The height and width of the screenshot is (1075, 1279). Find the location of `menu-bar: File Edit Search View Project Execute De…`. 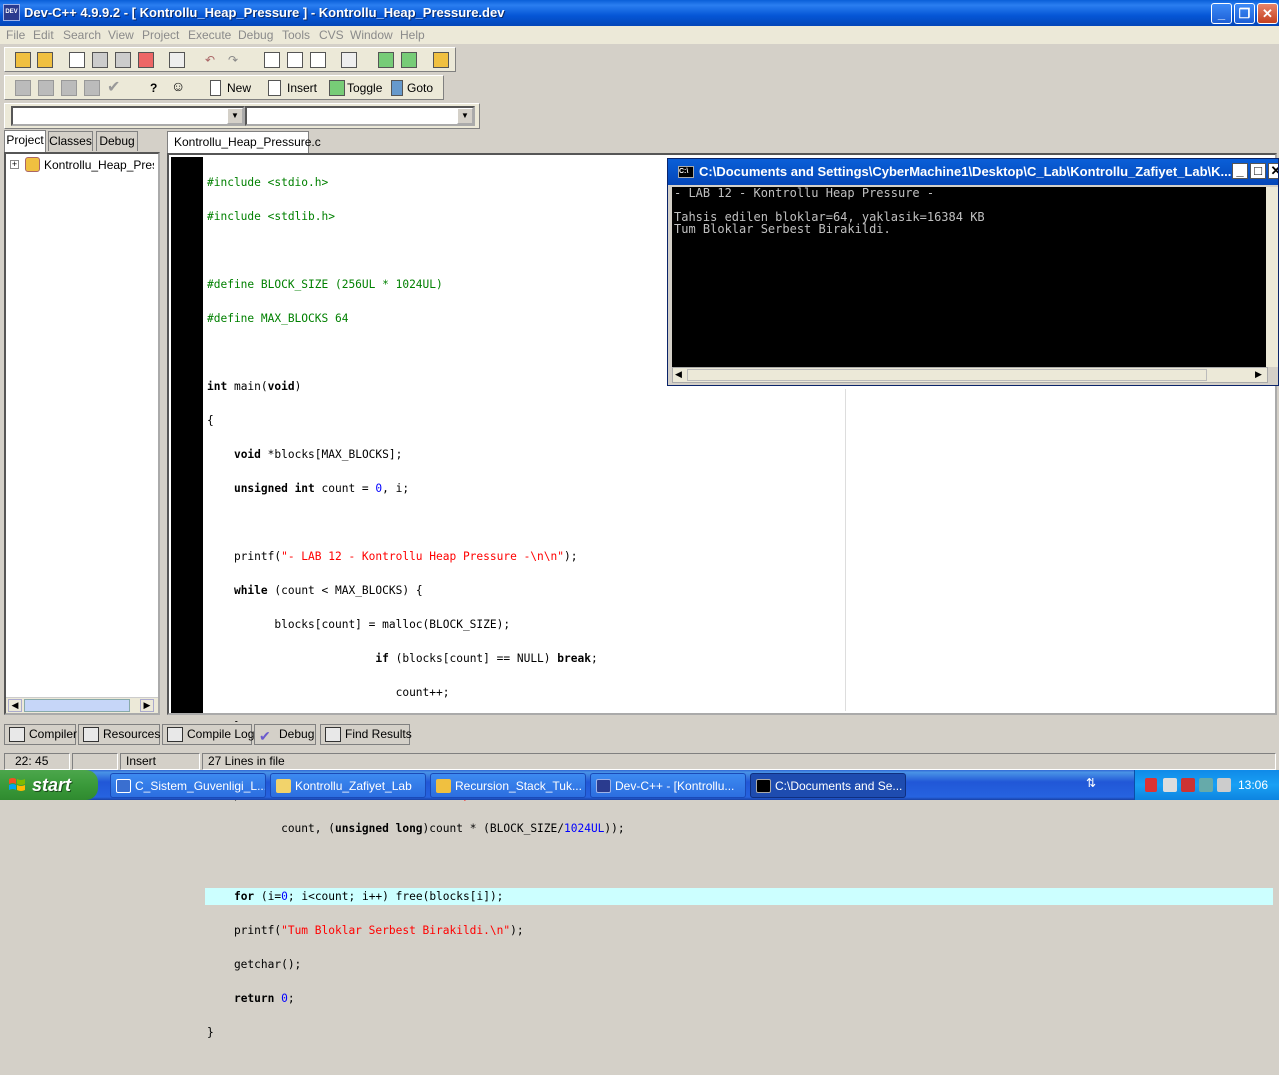

menu-bar: File Edit Search View Project Execute De… is located at coordinates (639, 35).